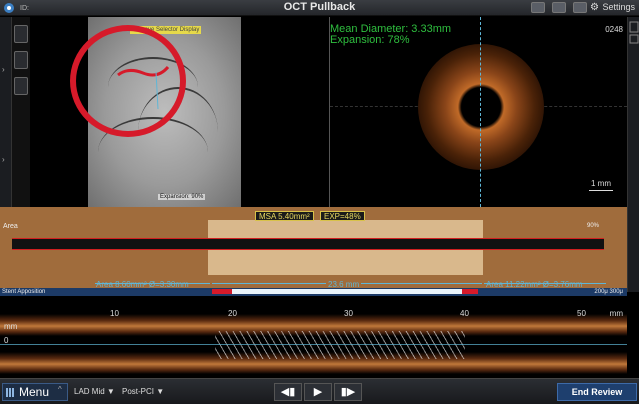  I want to click on area-scale-pct: 90%, so click(592, 226).